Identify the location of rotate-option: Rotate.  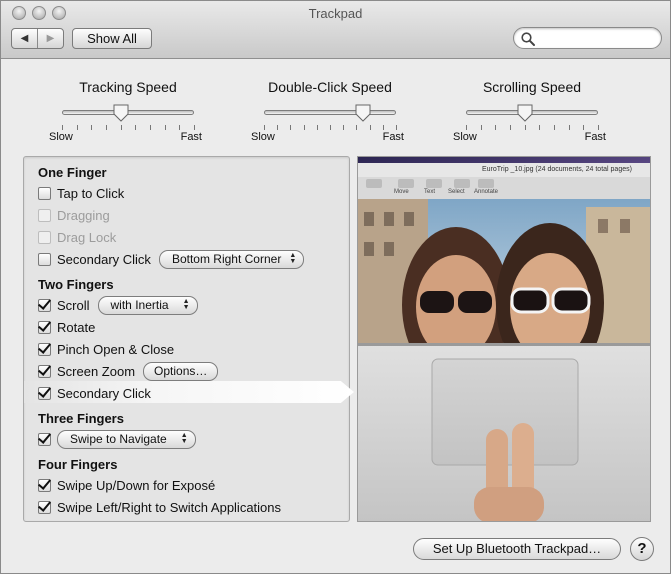
(66, 327).